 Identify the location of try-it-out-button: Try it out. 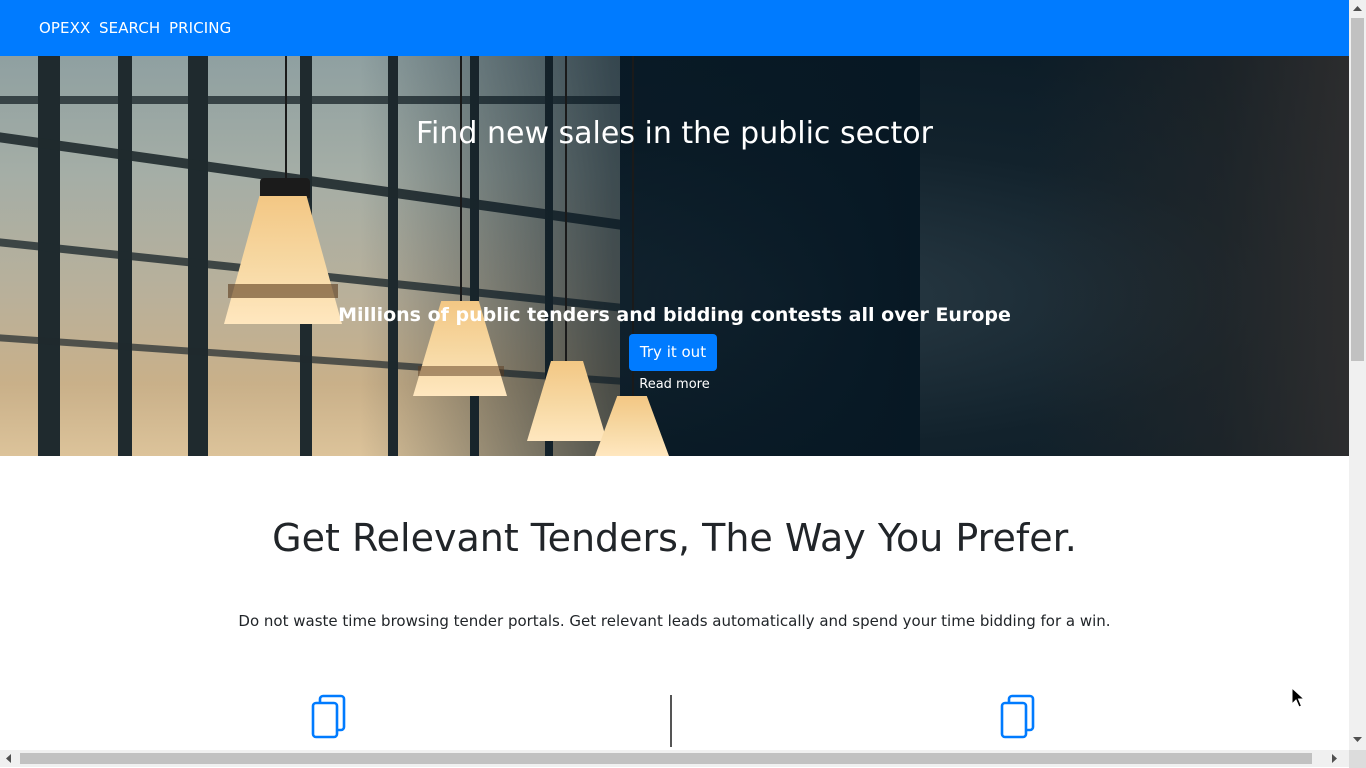
(673, 352).